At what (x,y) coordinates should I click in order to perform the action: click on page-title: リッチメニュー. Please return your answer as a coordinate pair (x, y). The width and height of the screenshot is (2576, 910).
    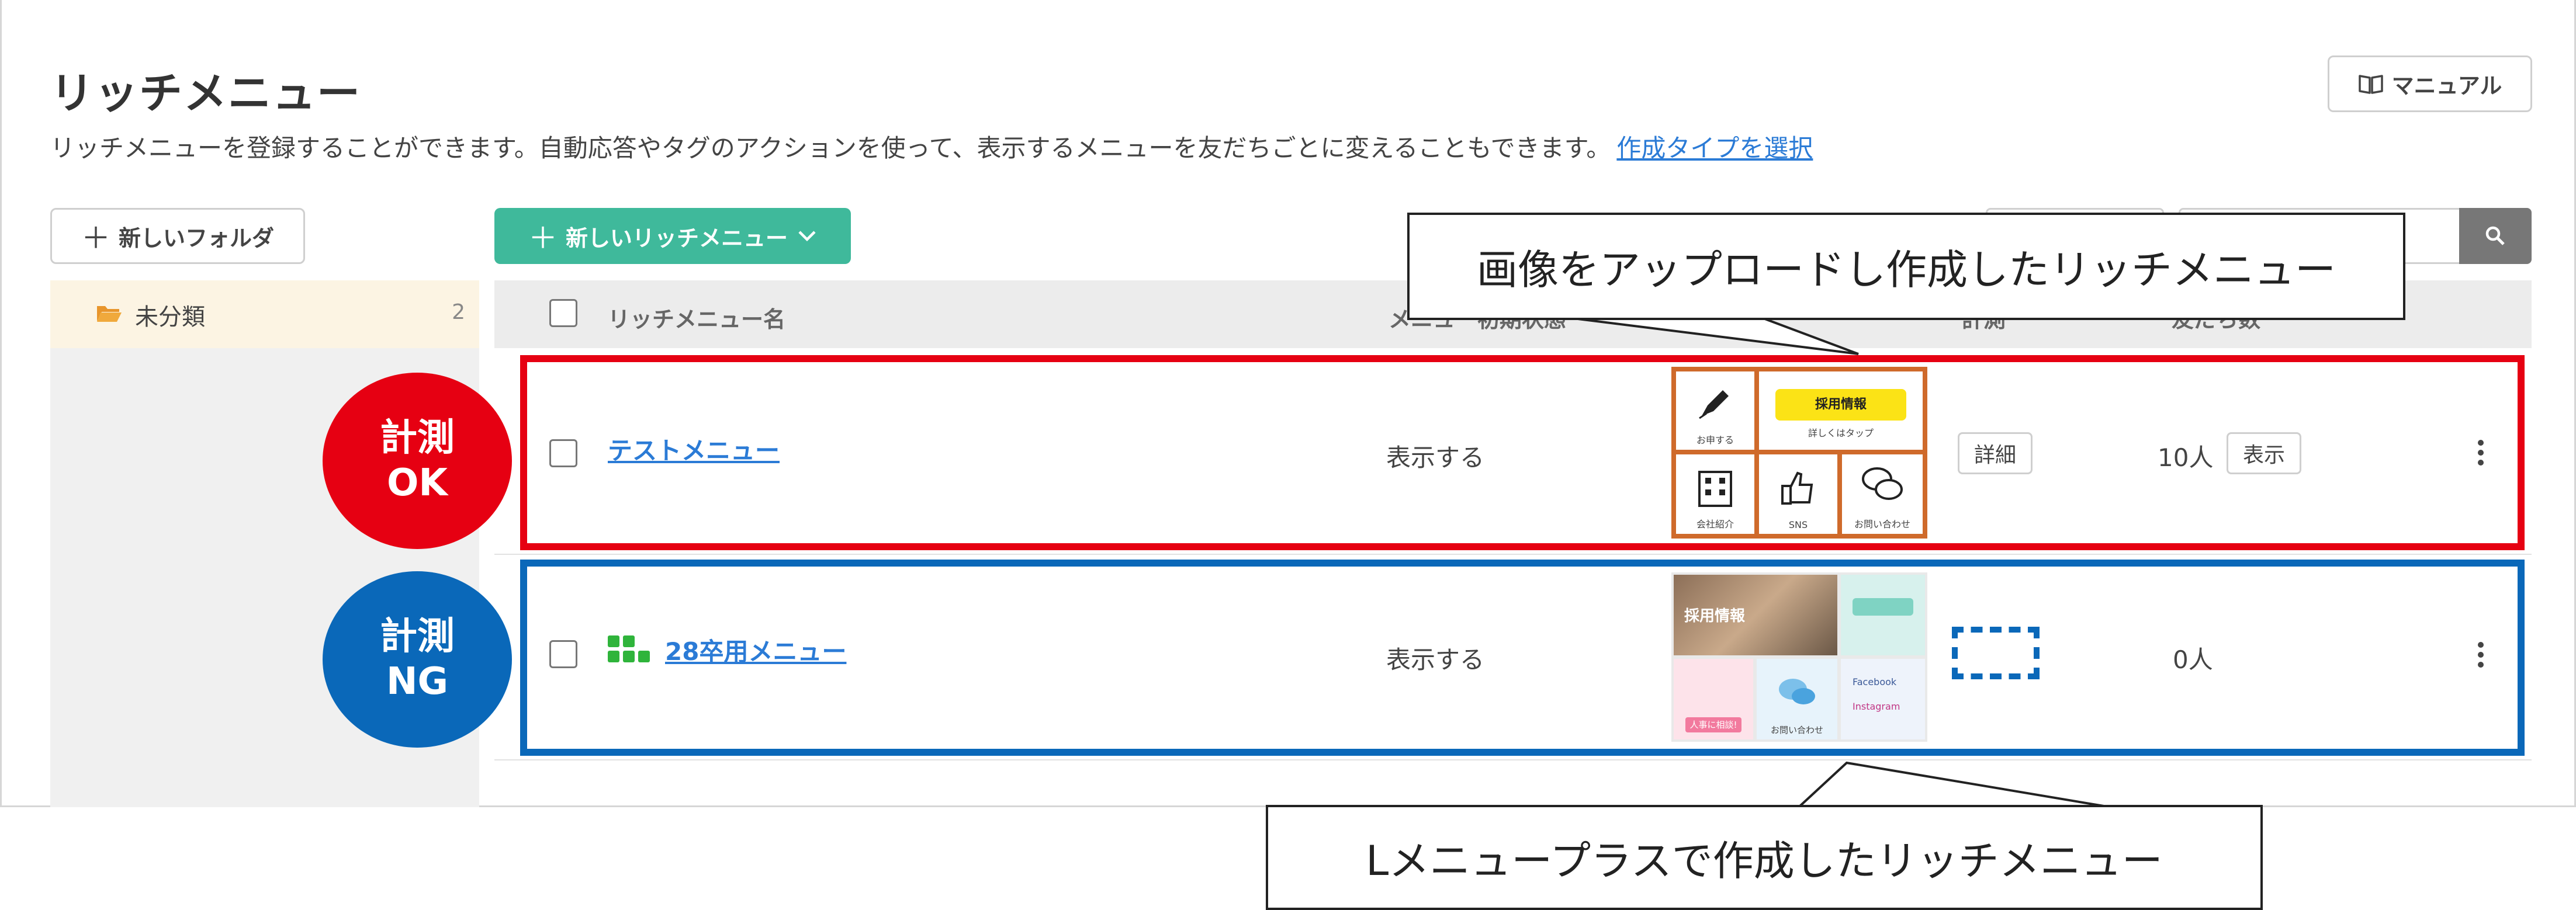
    Looking at the image, I should click on (206, 93).